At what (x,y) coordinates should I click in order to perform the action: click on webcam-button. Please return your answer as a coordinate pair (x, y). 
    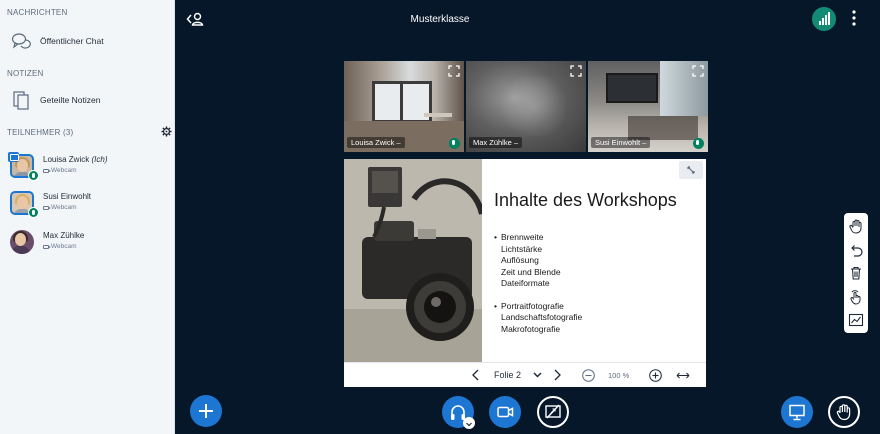
    Looking at the image, I should click on (505, 412).